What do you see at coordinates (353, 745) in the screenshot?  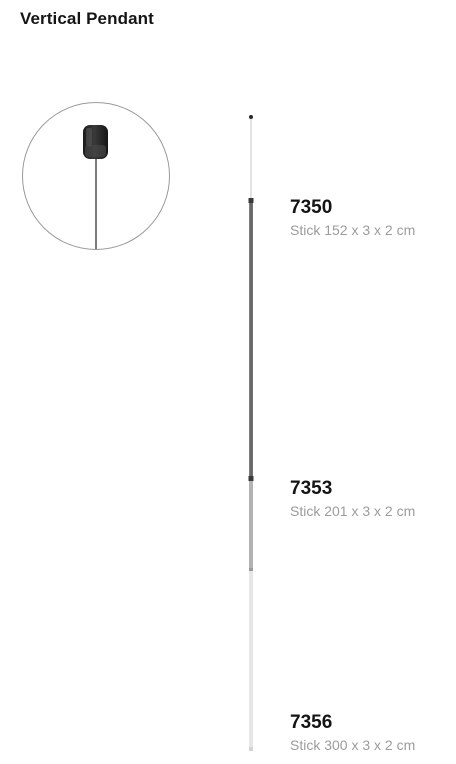 I see `product-description: Stick 300 x 3 x 2 cm` at bounding box center [353, 745].